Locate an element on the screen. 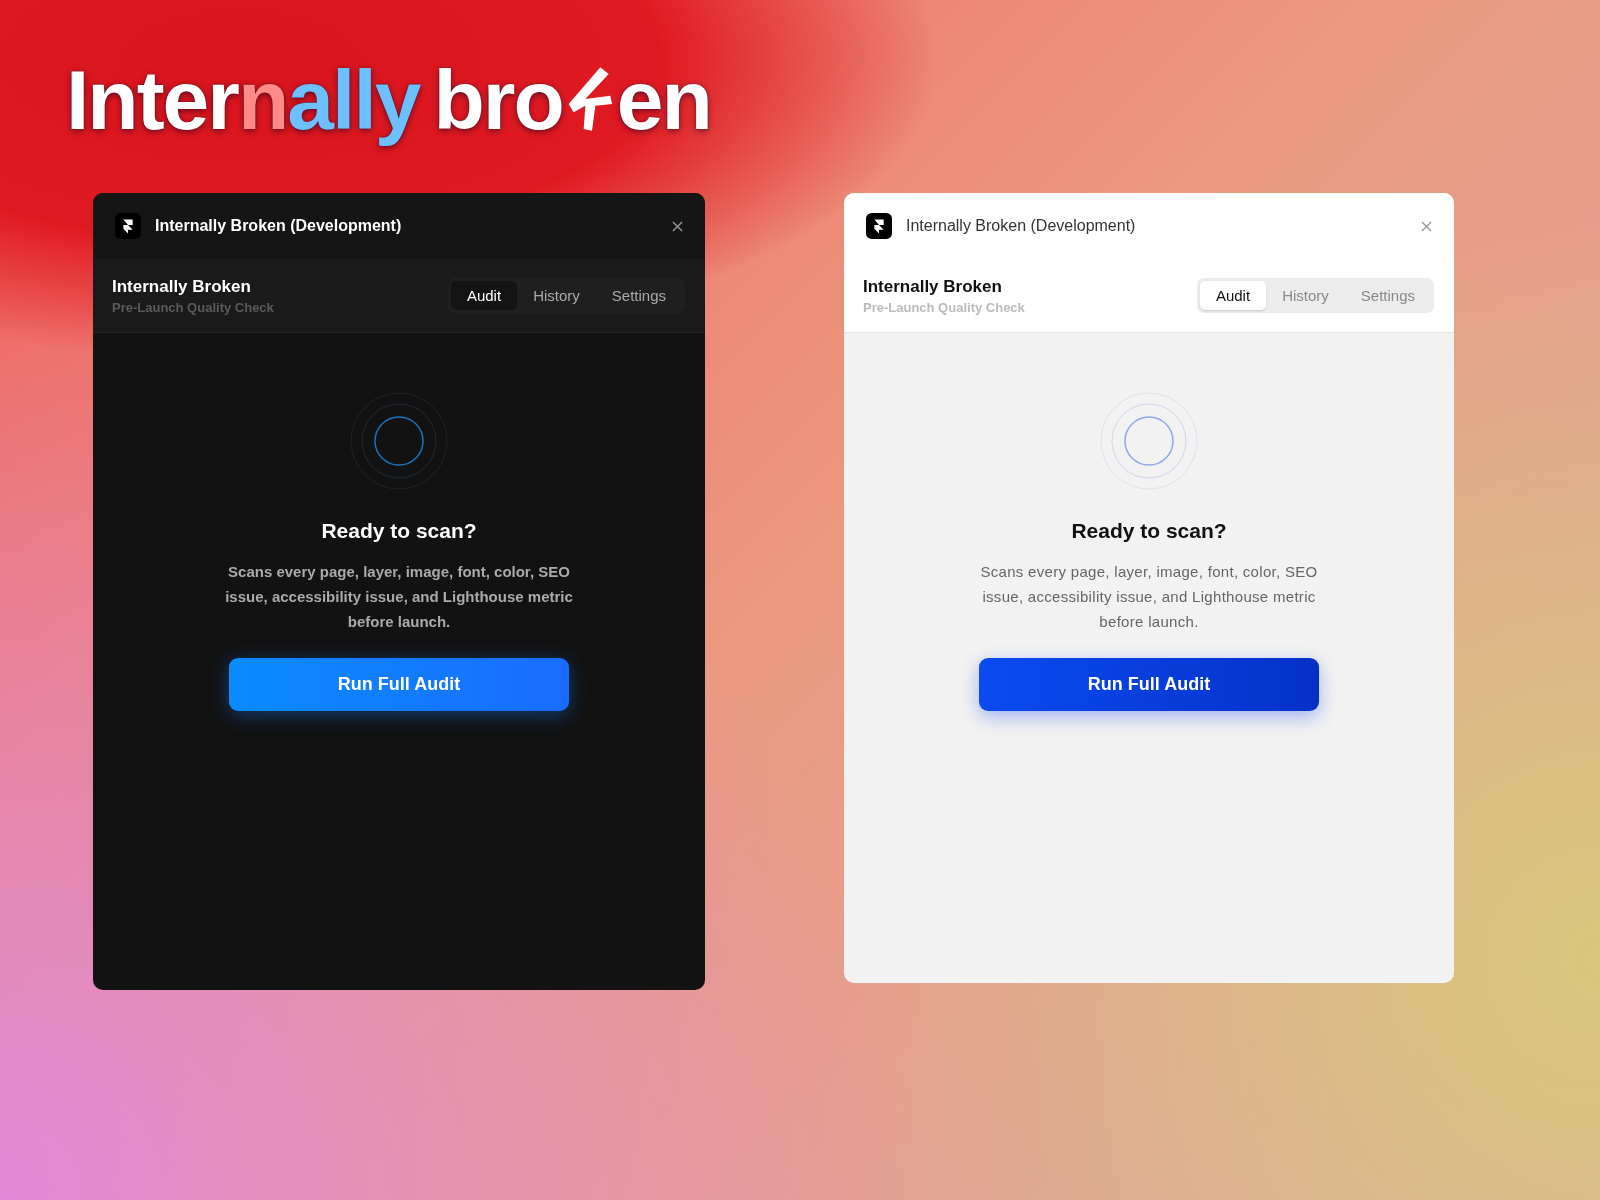 The height and width of the screenshot is (1200, 1600). logo-text: Inter is located at coordinates (152, 100).